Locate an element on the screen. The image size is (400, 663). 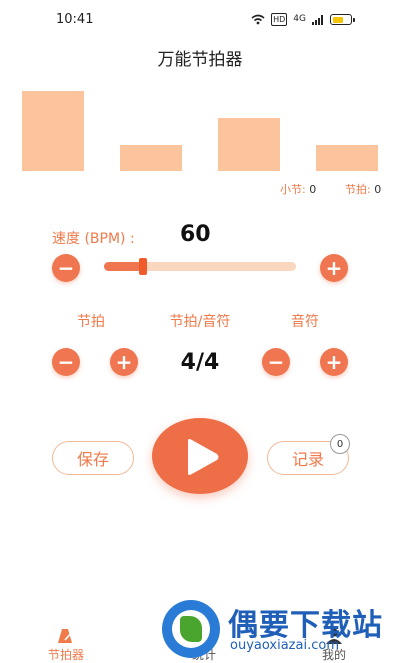
measure-value: 0 is located at coordinates (313, 189).